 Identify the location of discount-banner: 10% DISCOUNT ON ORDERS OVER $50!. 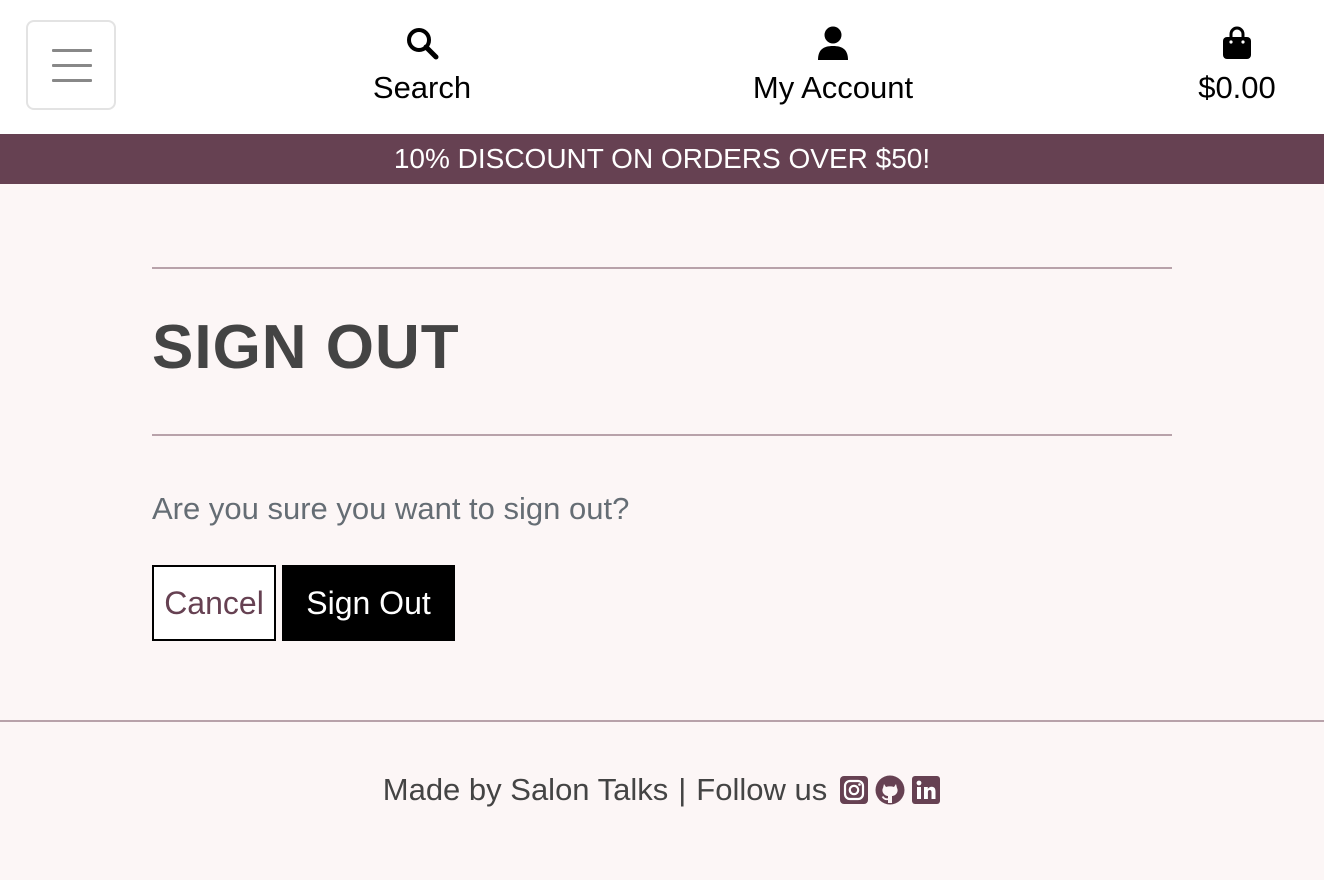
(662, 159).